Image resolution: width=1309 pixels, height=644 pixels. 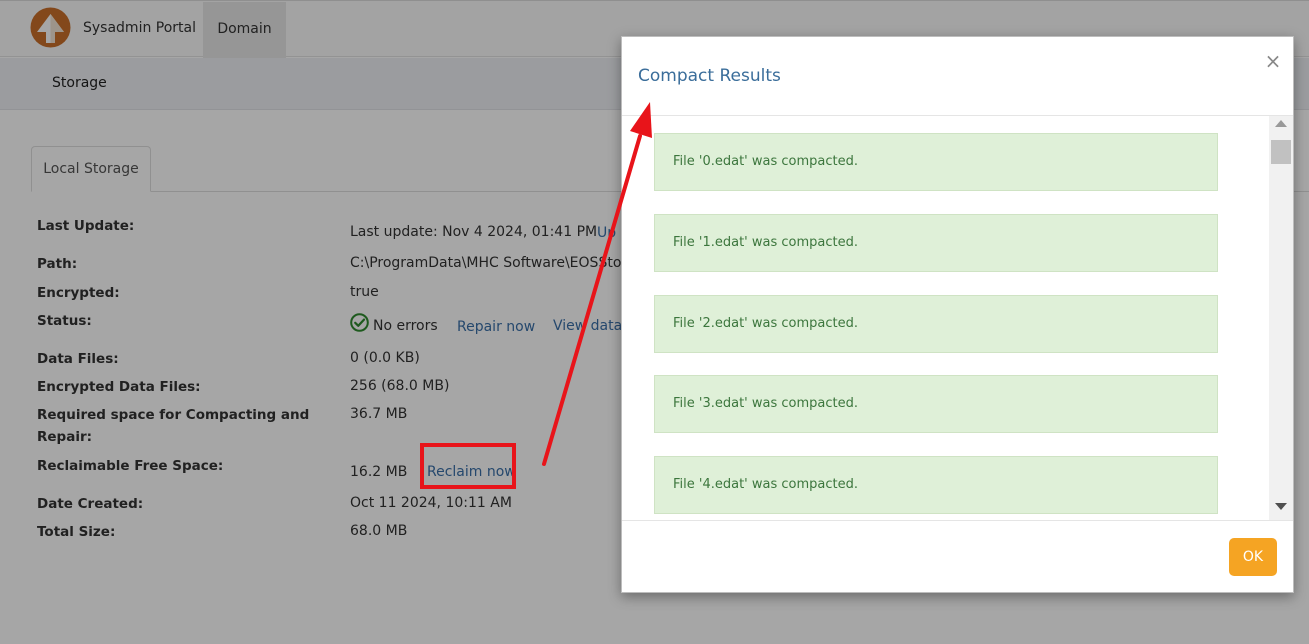 I want to click on result-alert: File '2.edat' was compacted., so click(x=936, y=324).